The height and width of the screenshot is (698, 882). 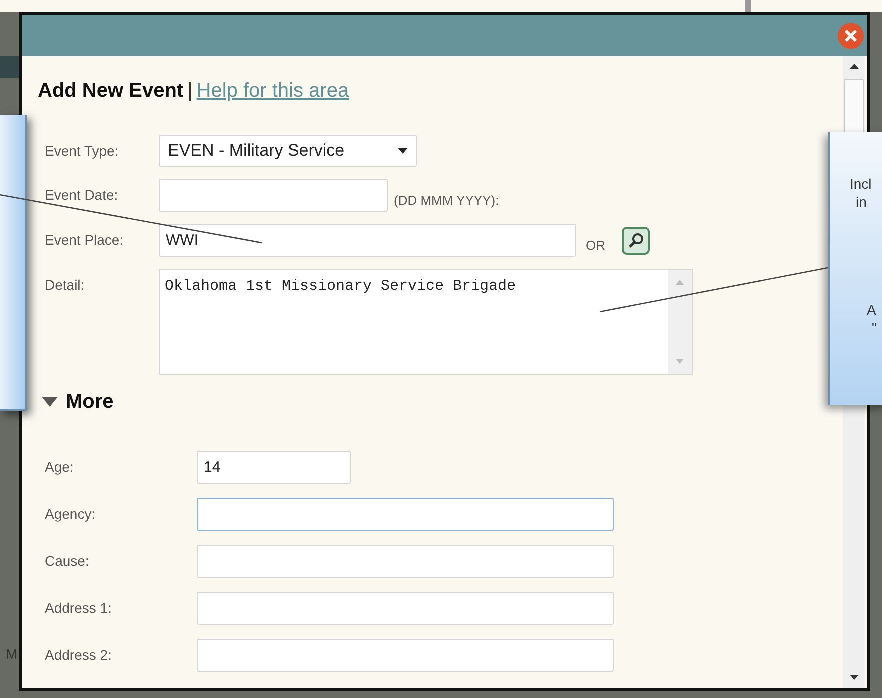 What do you see at coordinates (60, 467) in the screenshot?
I see `field-label: Age:` at bounding box center [60, 467].